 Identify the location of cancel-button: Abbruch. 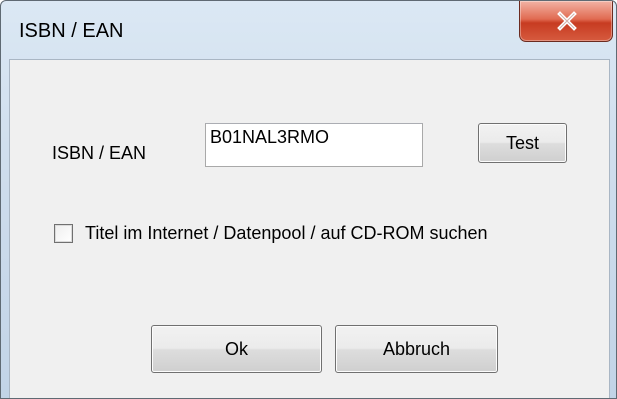
(416, 349).